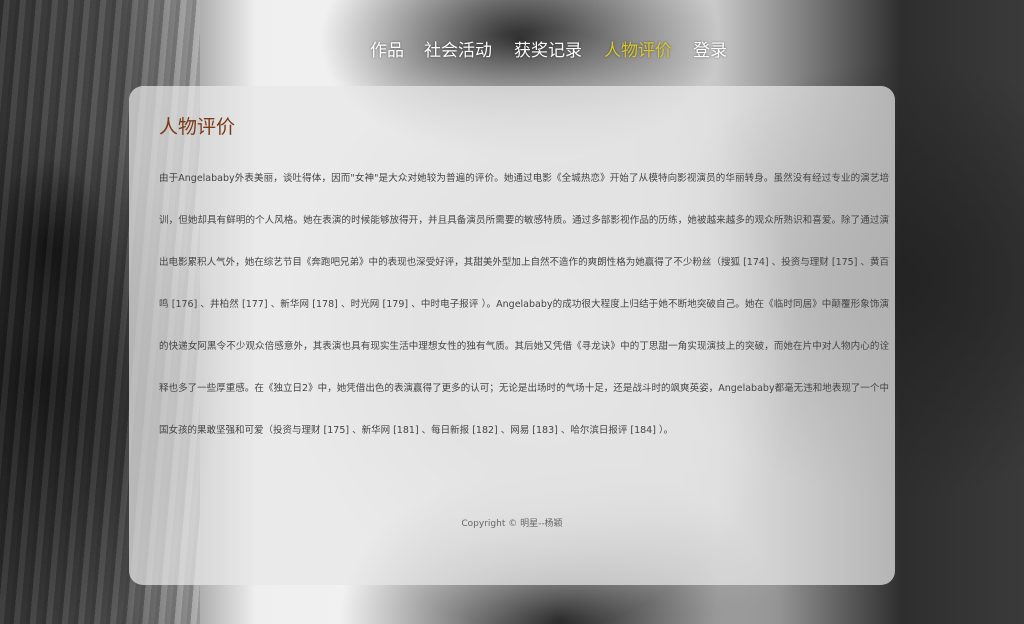 The height and width of the screenshot is (624, 1024). Describe the element at coordinates (710, 48) in the screenshot. I see `nav-item-login: 登录` at that location.